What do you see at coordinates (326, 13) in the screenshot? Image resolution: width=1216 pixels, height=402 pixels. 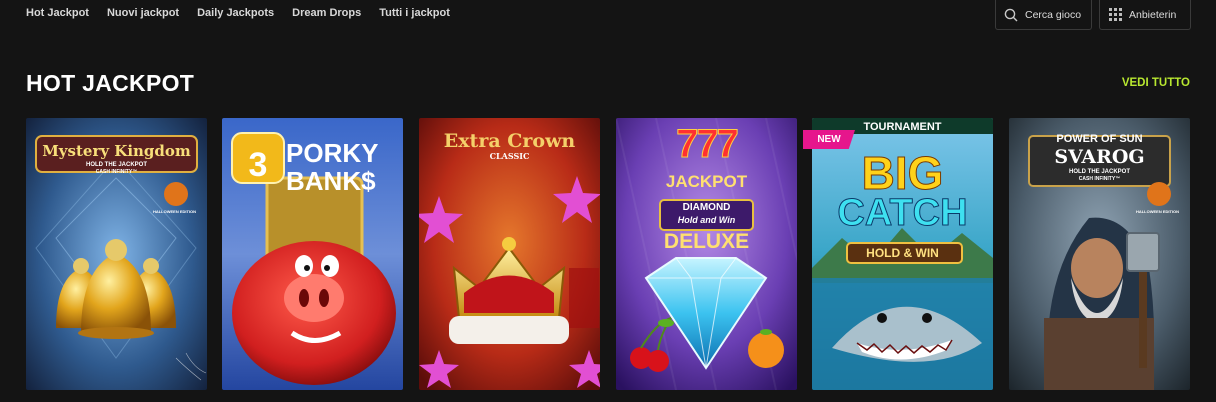 I see `nav-item-dream-drops: Dream Drops` at bounding box center [326, 13].